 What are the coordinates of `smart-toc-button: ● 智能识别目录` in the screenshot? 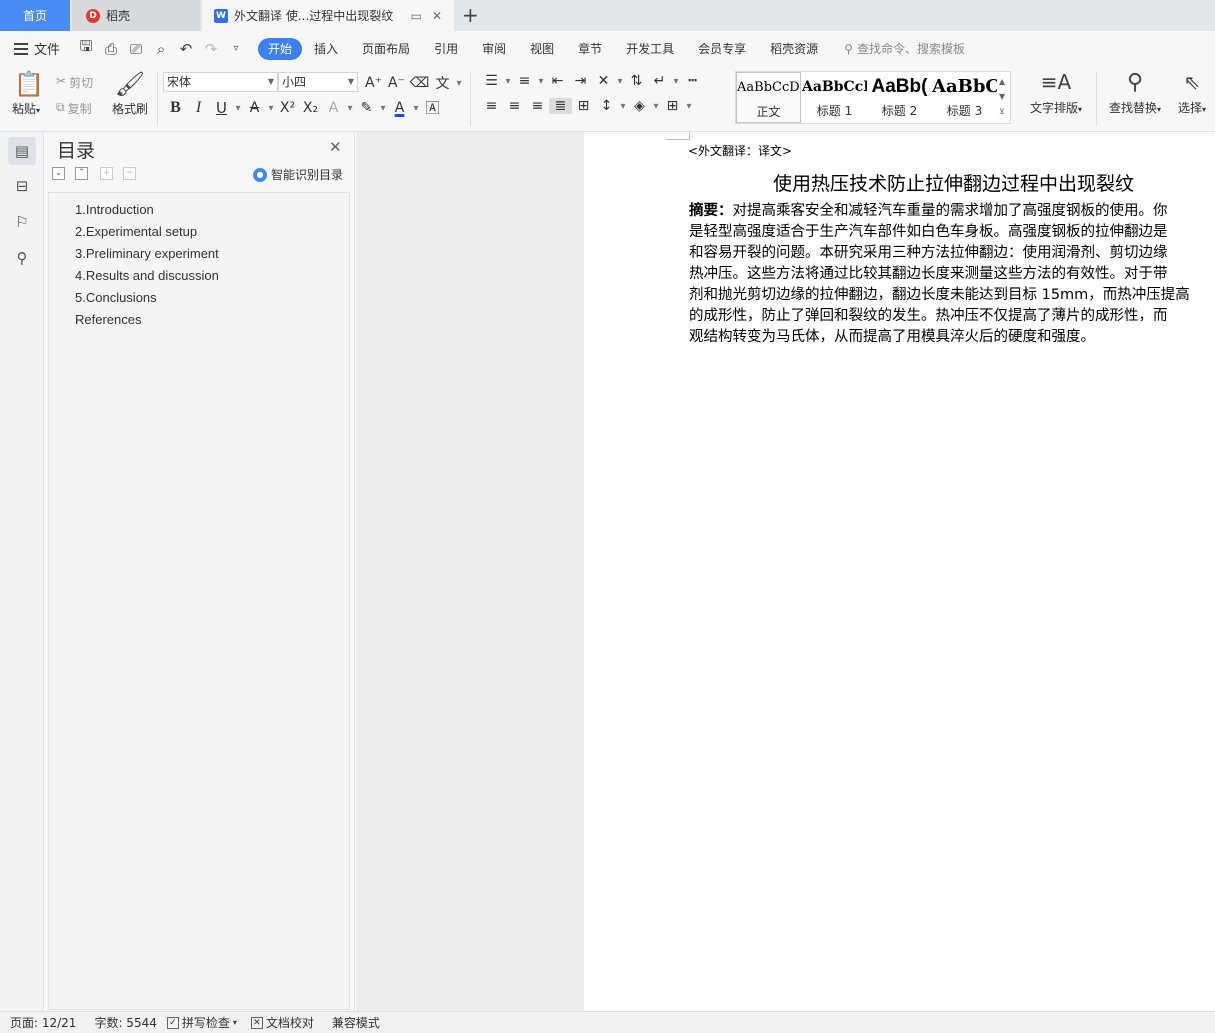 It's located at (298, 174).